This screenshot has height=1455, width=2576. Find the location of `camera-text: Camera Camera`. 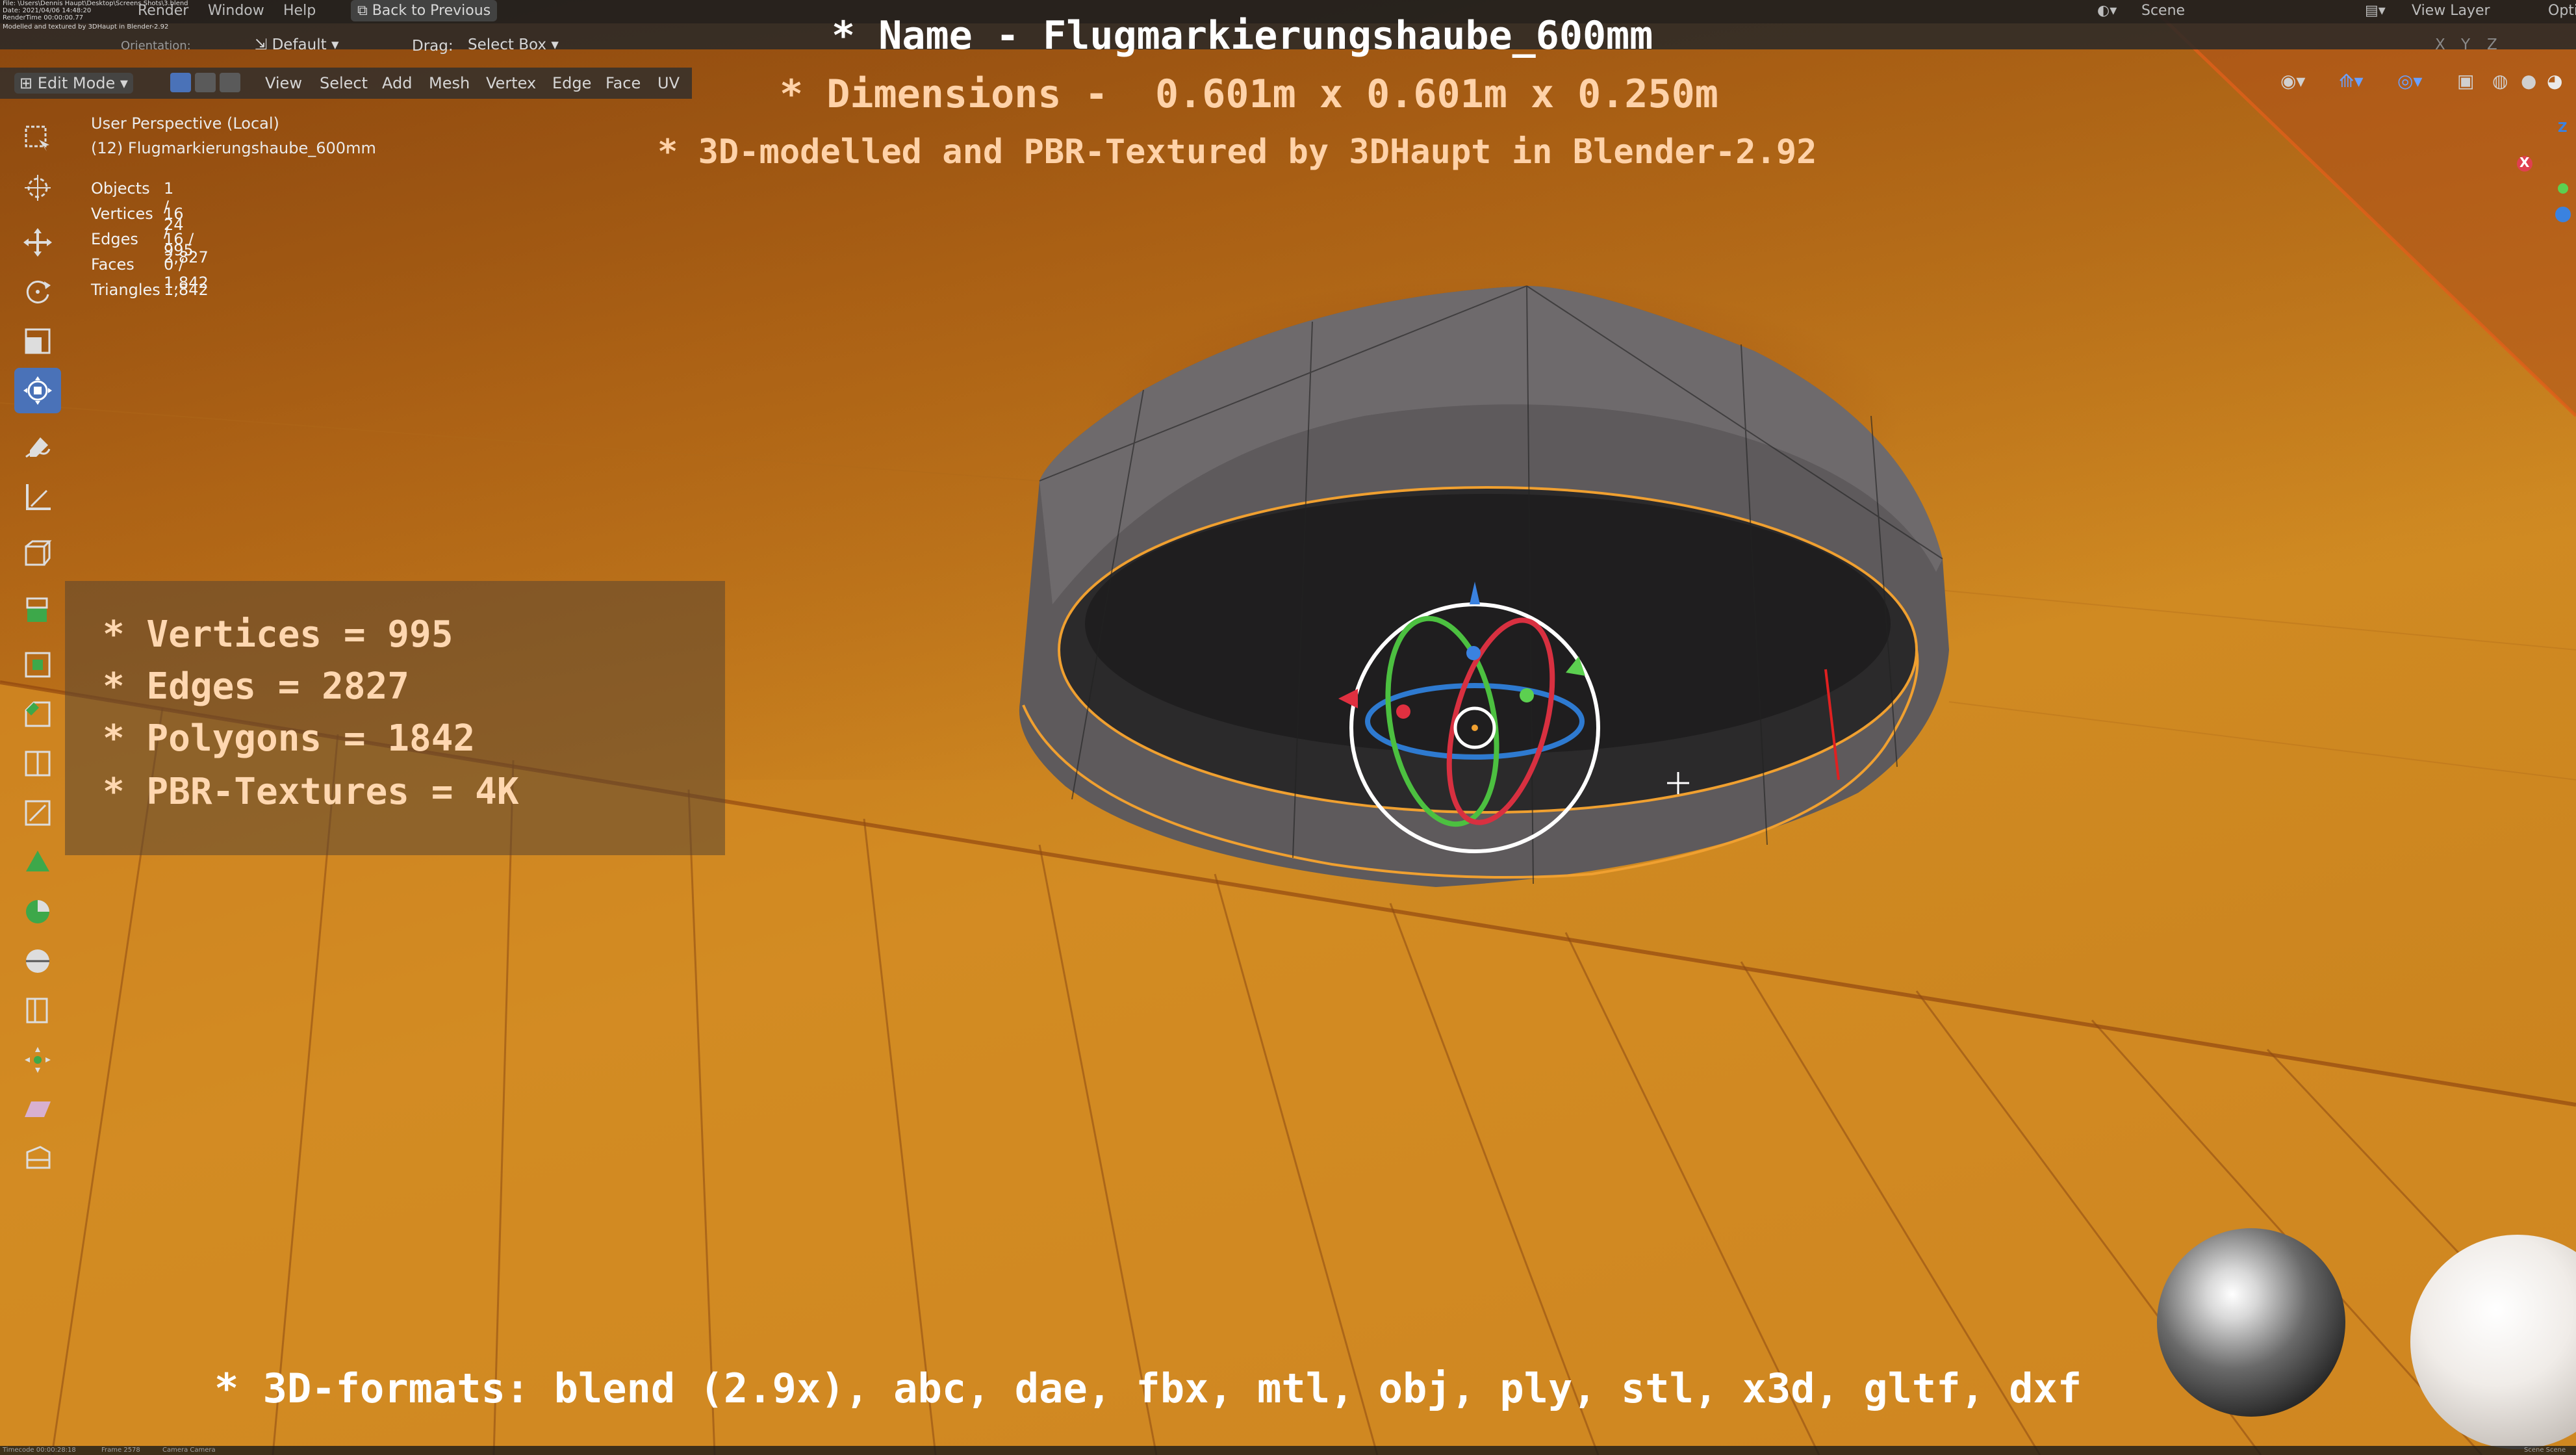

camera-text: Camera Camera is located at coordinates (189, 1451).